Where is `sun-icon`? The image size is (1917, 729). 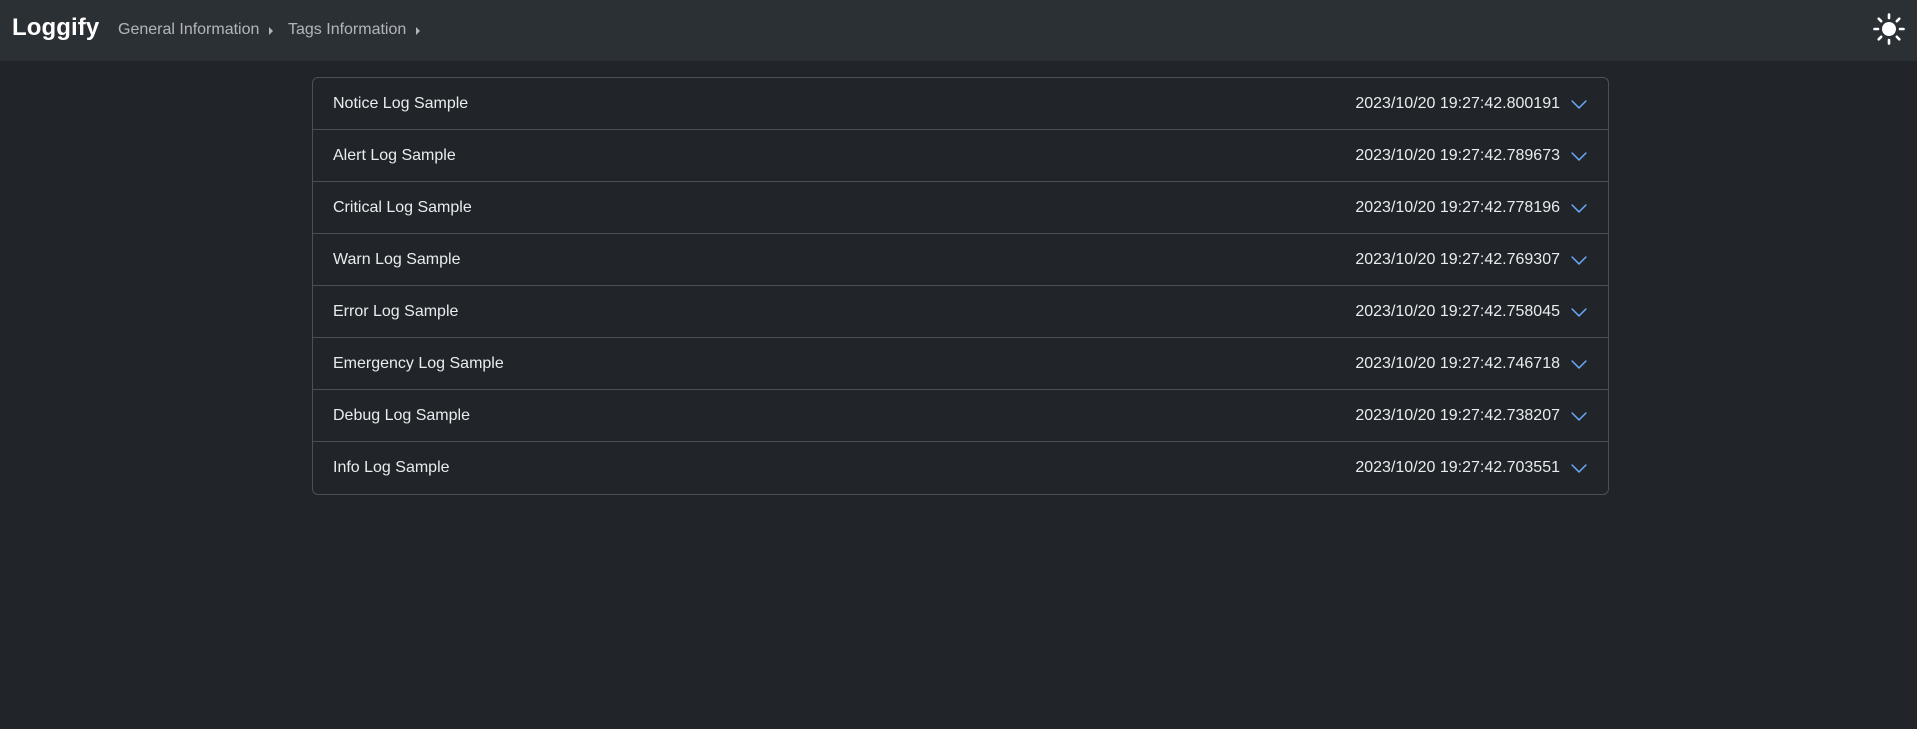 sun-icon is located at coordinates (1889, 29).